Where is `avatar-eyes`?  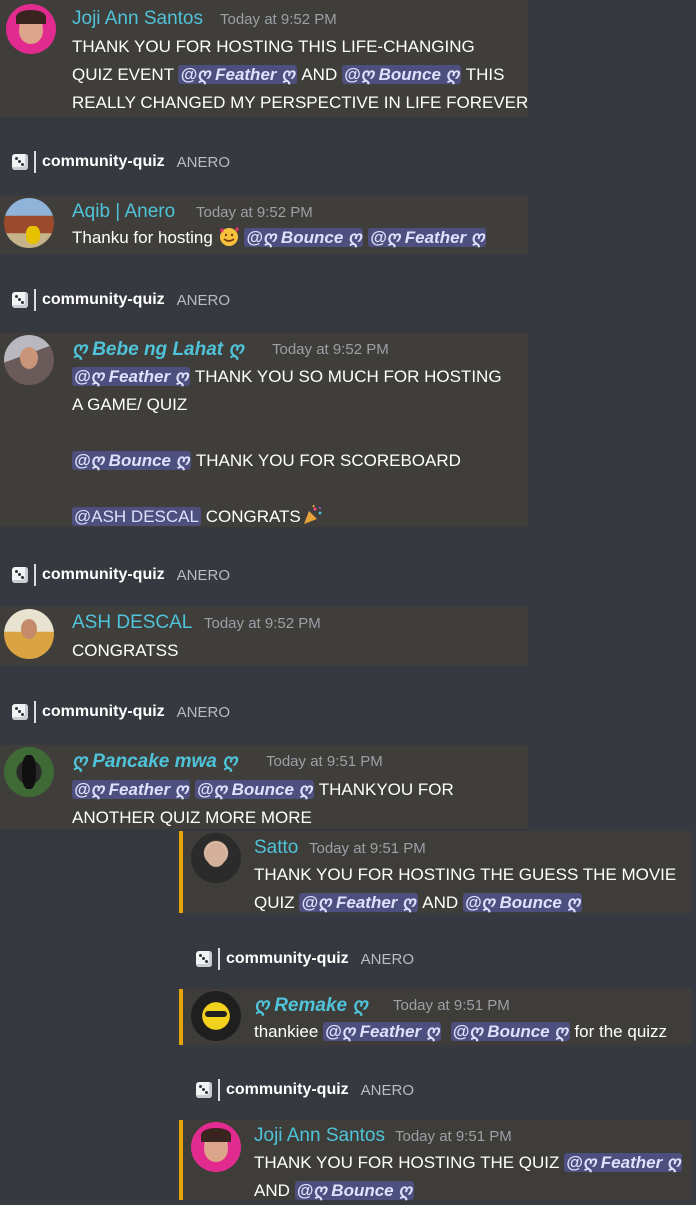 avatar-eyes is located at coordinates (216, 1014).